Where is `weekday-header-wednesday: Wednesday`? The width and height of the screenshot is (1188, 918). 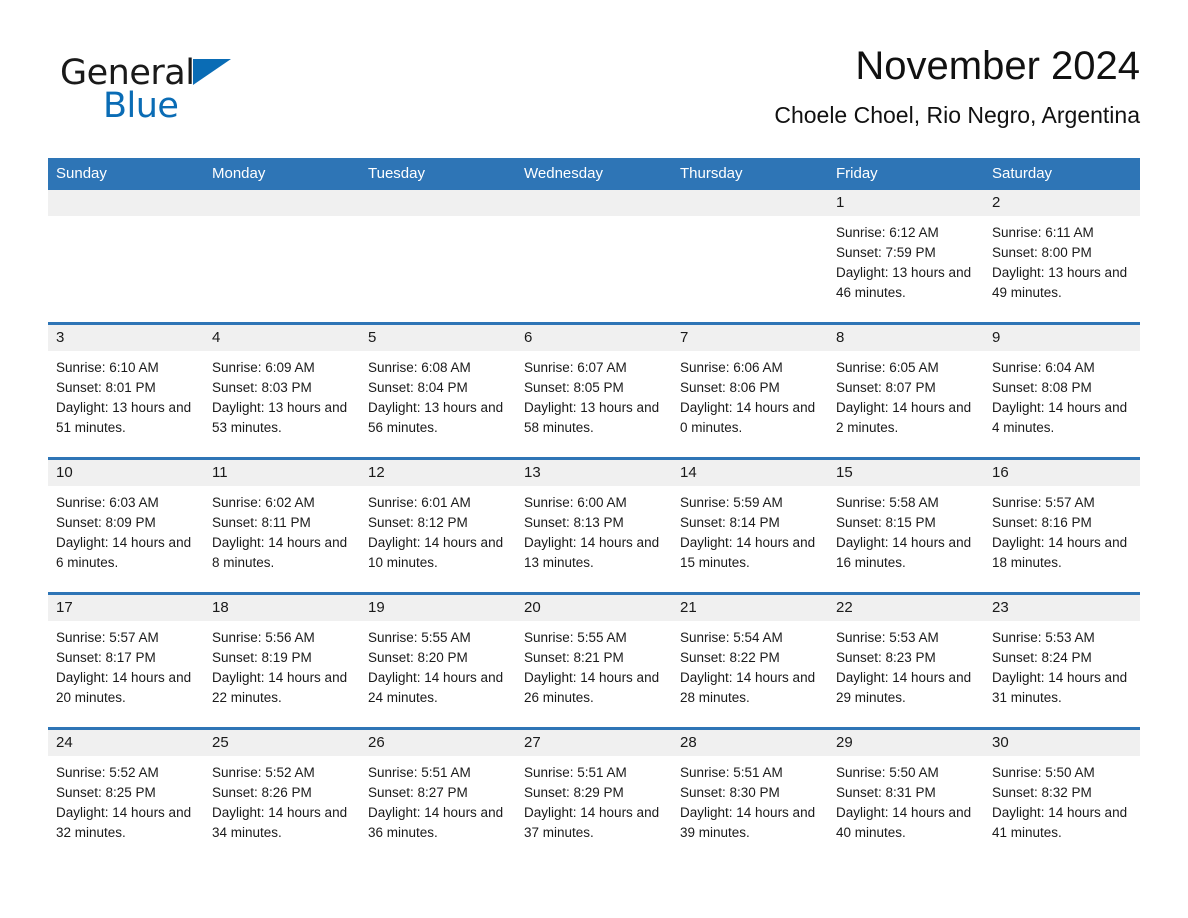 weekday-header-wednesday: Wednesday is located at coordinates (594, 174).